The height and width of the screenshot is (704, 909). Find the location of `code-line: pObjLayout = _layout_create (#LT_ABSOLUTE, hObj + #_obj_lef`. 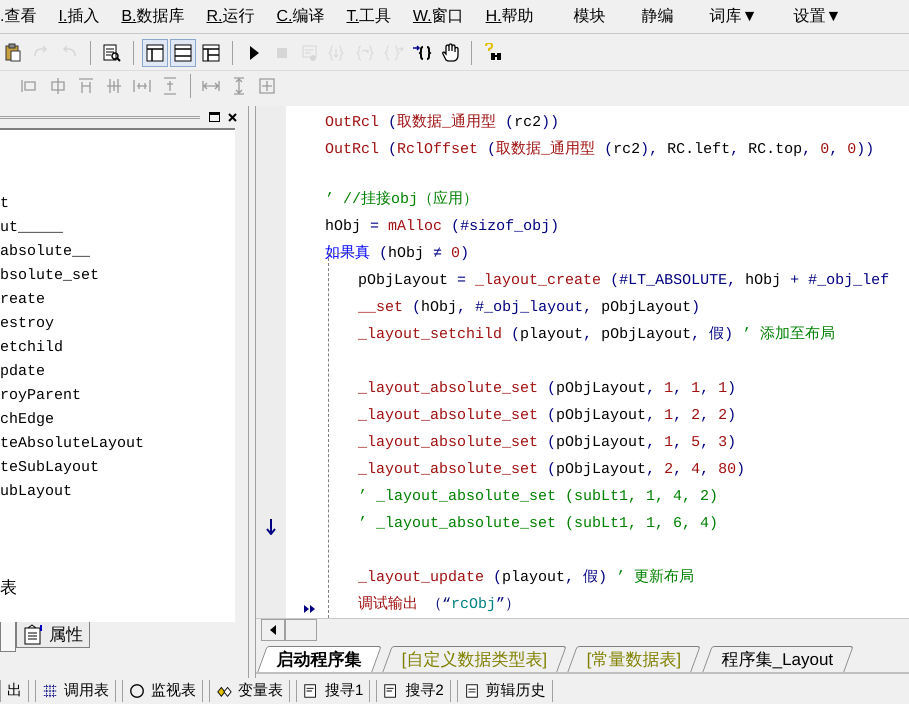

code-line: pObjLayout = _layout_create (#LT_ABSOLUTE, hObj + #_obj_lef is located at coordinates (624, 281).